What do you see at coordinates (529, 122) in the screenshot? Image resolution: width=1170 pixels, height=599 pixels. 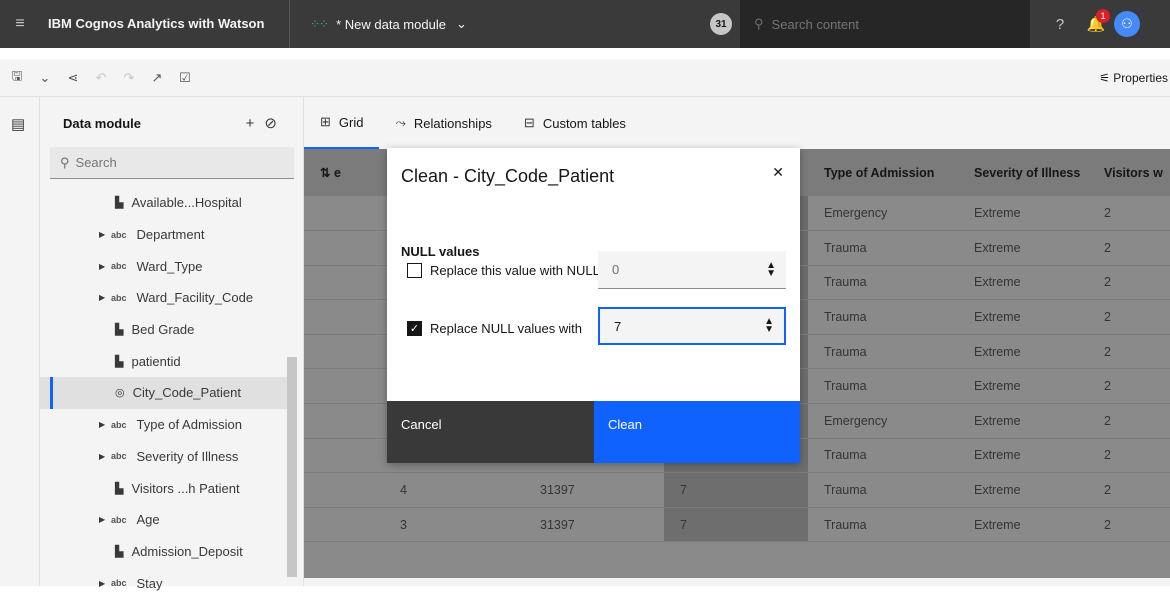 I see `table-icon: ⊟` at bounding box center [529, 122].